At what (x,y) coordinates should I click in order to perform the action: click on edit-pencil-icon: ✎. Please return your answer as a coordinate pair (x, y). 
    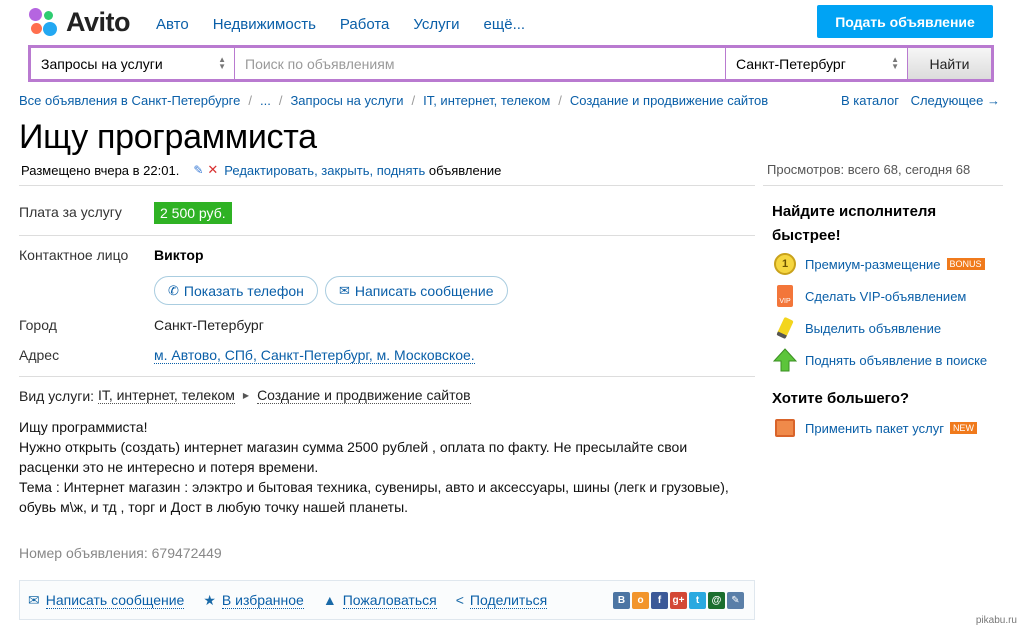
    Looking at the image, I should click on (198, 170).